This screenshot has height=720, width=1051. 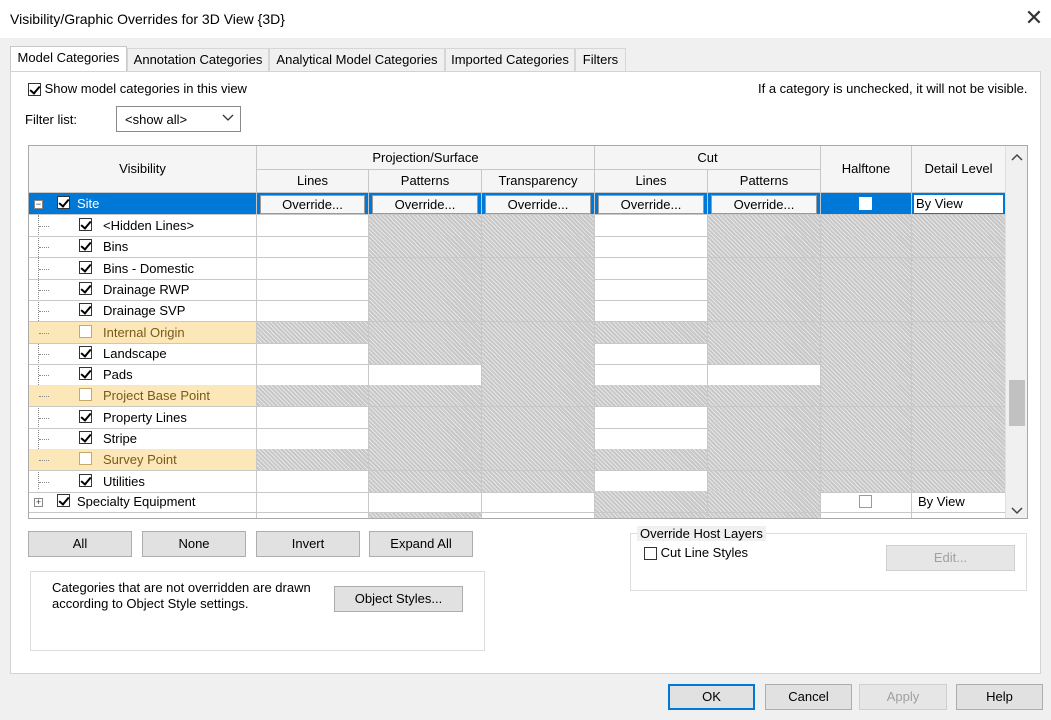 I want to click on table-row: Drainage RWP, so click(x=143, y=289).